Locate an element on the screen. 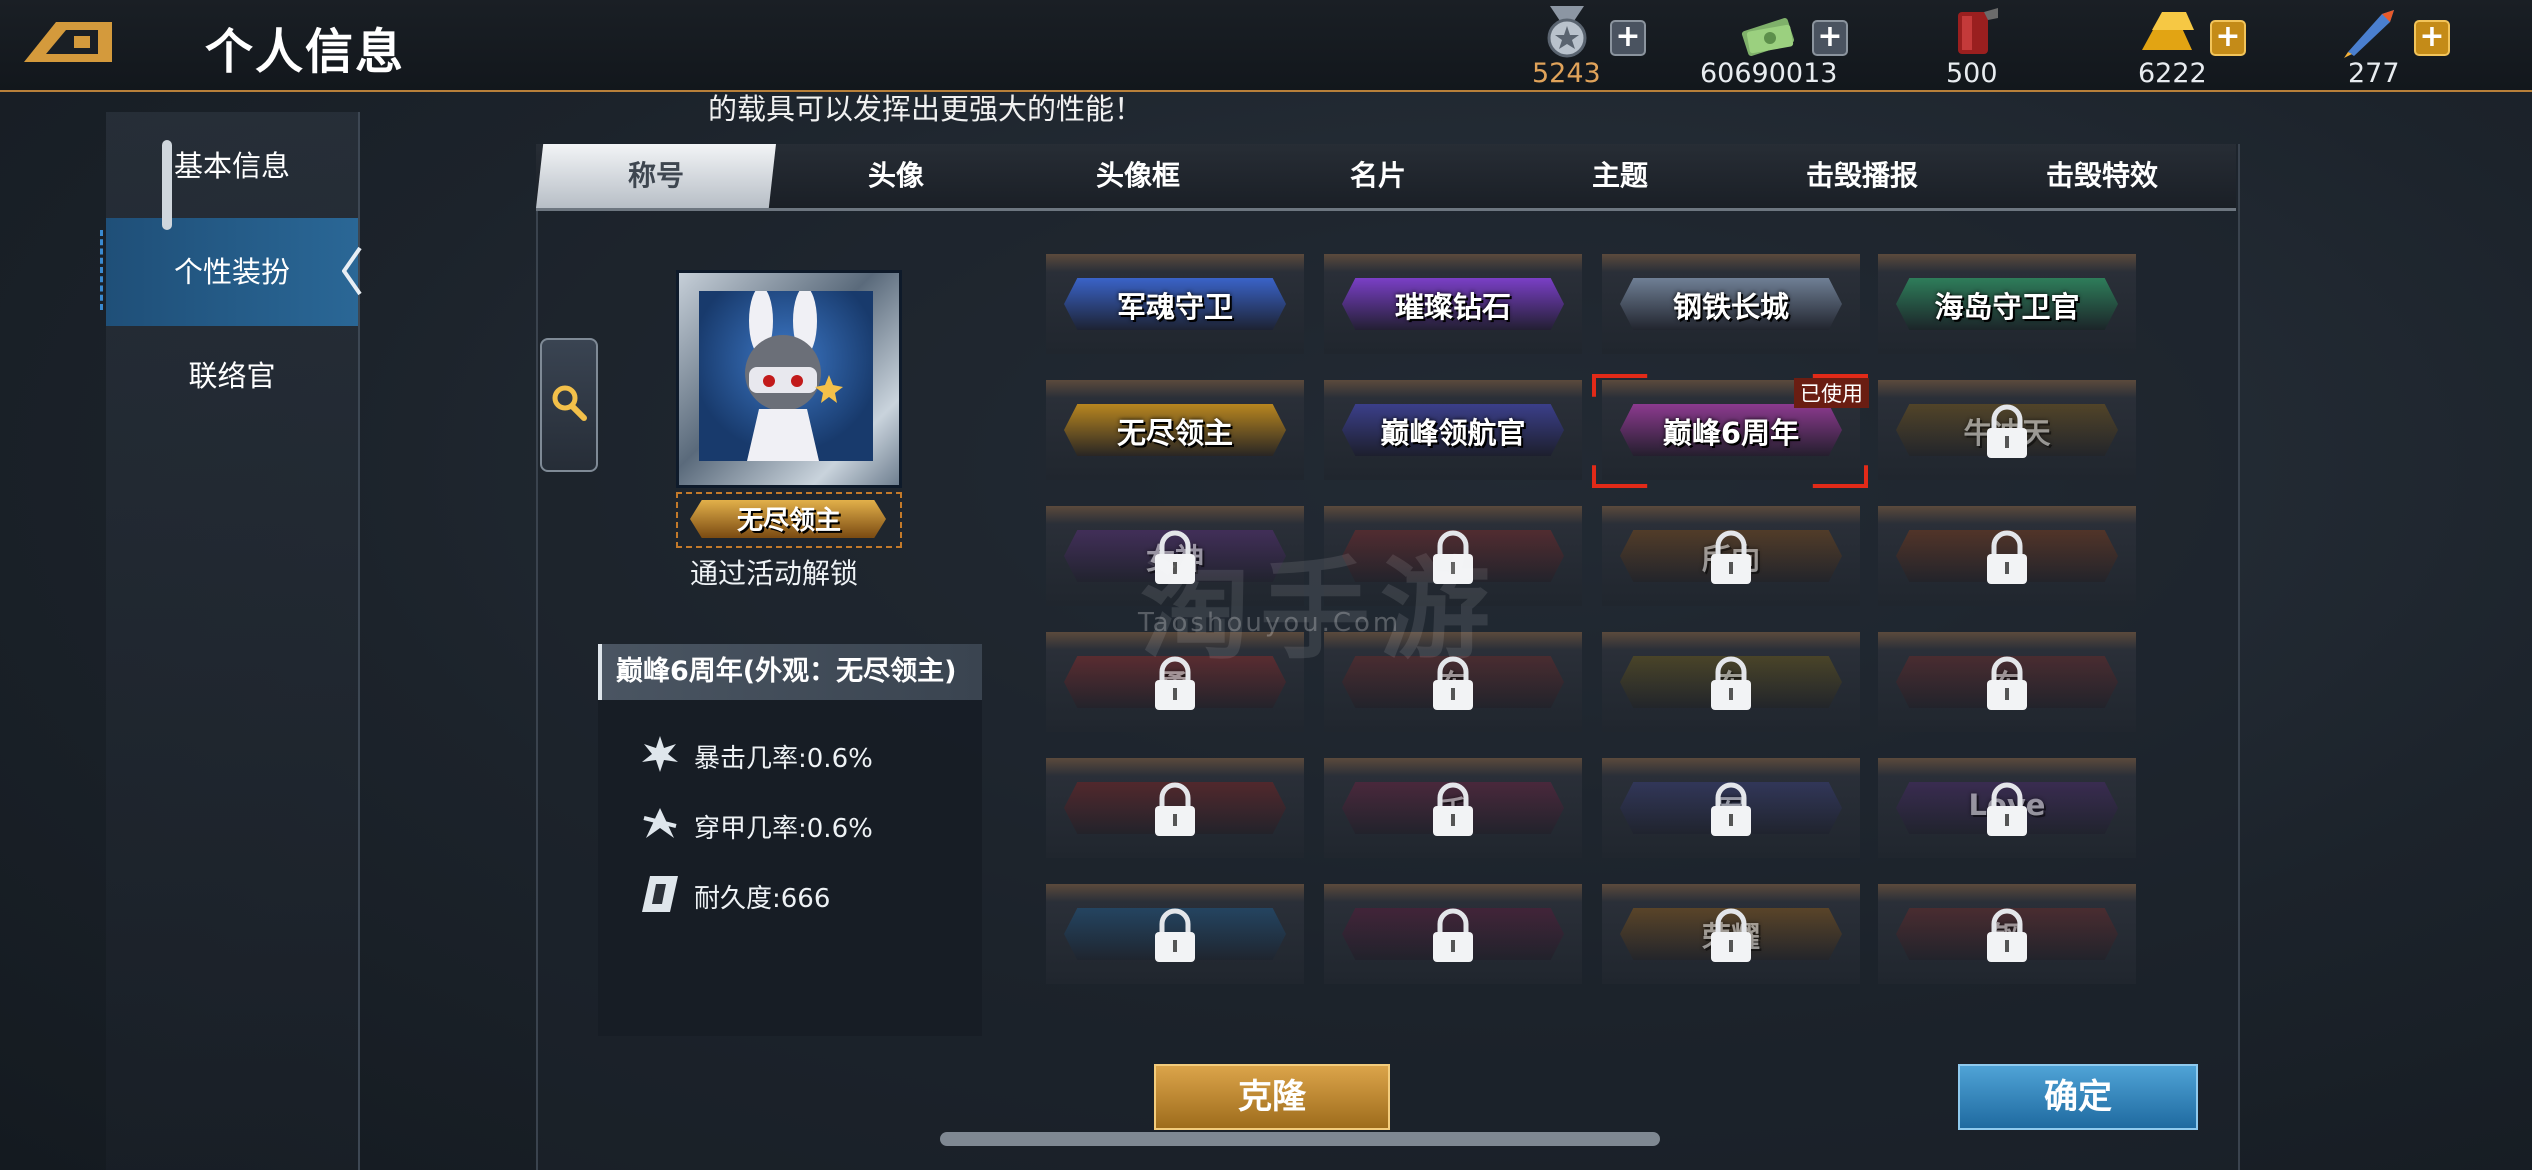 Image resolution: width=2532 pixels, height=1170 pixels. tab-avatar: 头像 is located at coordinates (896, 176).